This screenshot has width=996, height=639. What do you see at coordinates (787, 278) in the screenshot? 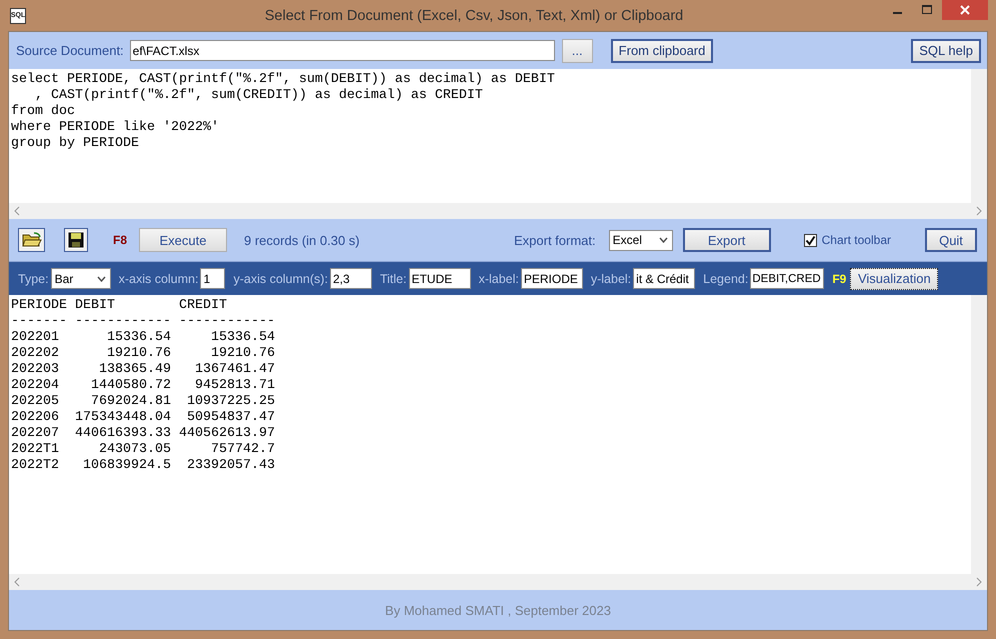
I see `input-field: DEBIT,CRED` at bounding box center [787, 278].